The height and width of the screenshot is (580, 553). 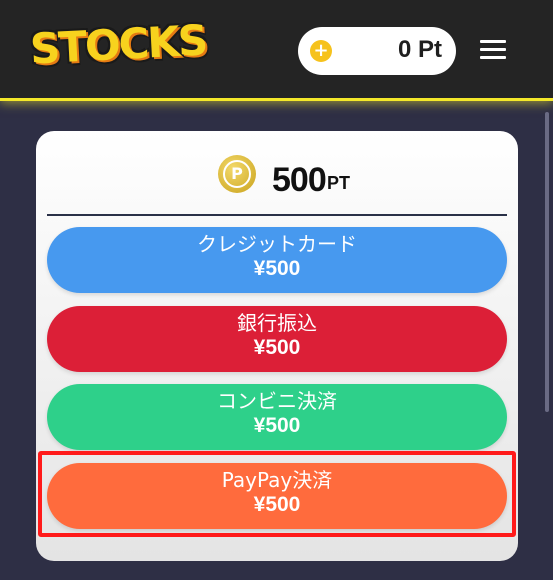 I want to click on payment-method-label: クレジットカード, so click(x=277, y=244).